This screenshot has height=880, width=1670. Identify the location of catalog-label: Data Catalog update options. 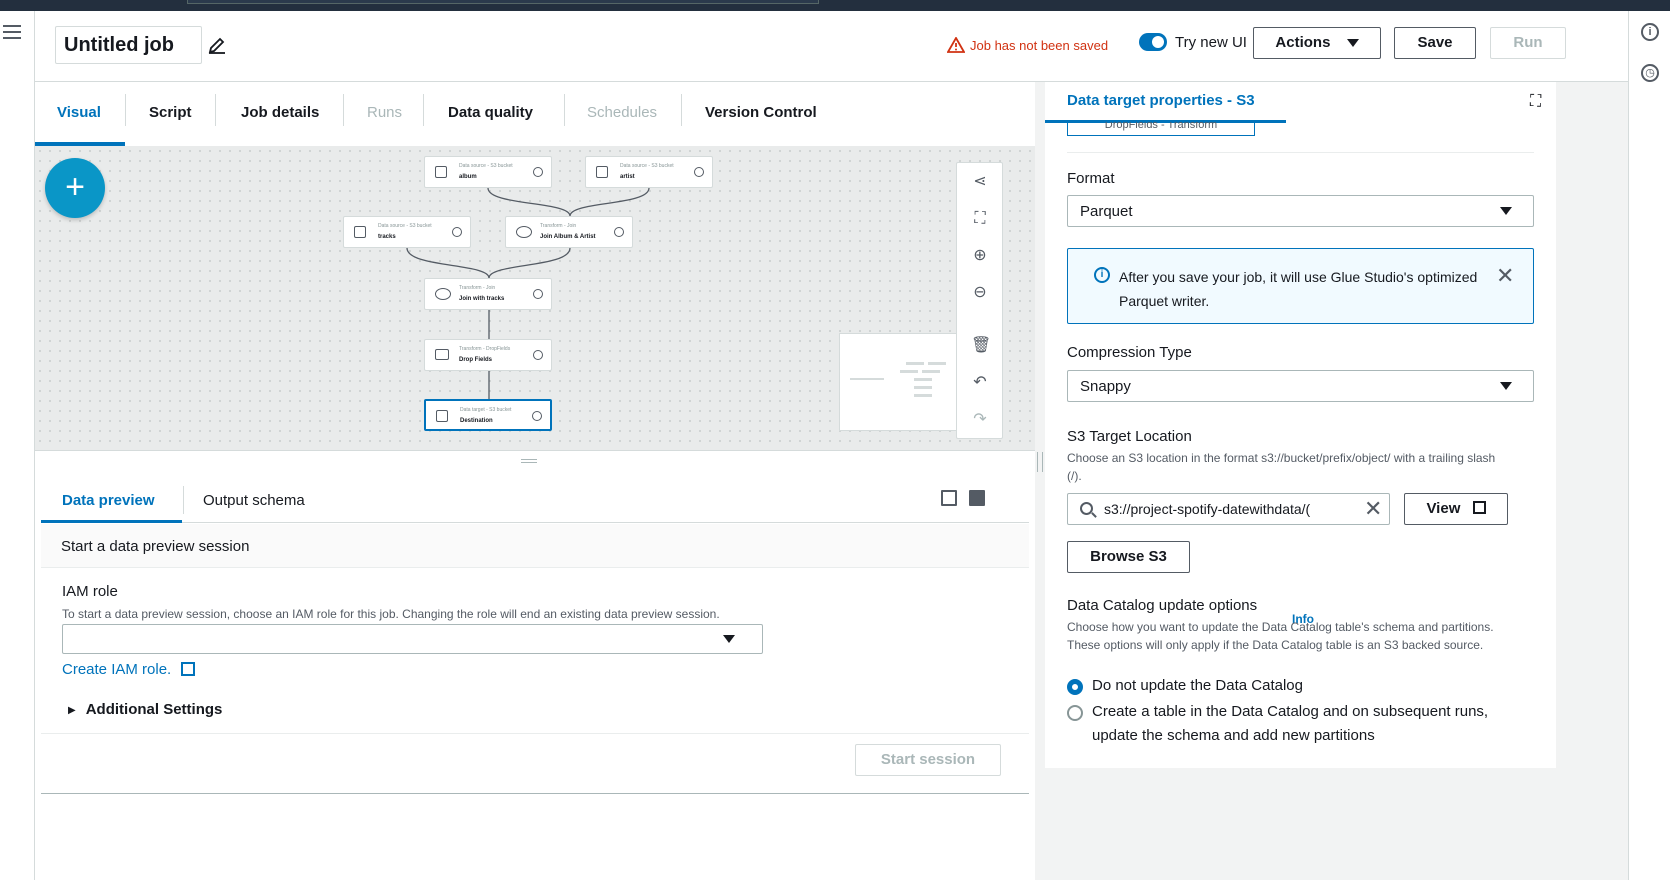
(1162, 605).